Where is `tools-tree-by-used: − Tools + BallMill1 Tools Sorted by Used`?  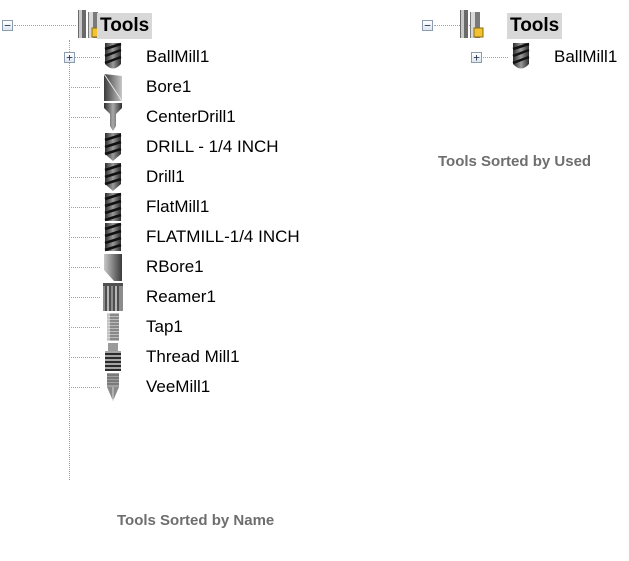
tools-tree-by-used: − Tools + BallMill1 Tools Sorted by Used is located at coordinates (523, 85).